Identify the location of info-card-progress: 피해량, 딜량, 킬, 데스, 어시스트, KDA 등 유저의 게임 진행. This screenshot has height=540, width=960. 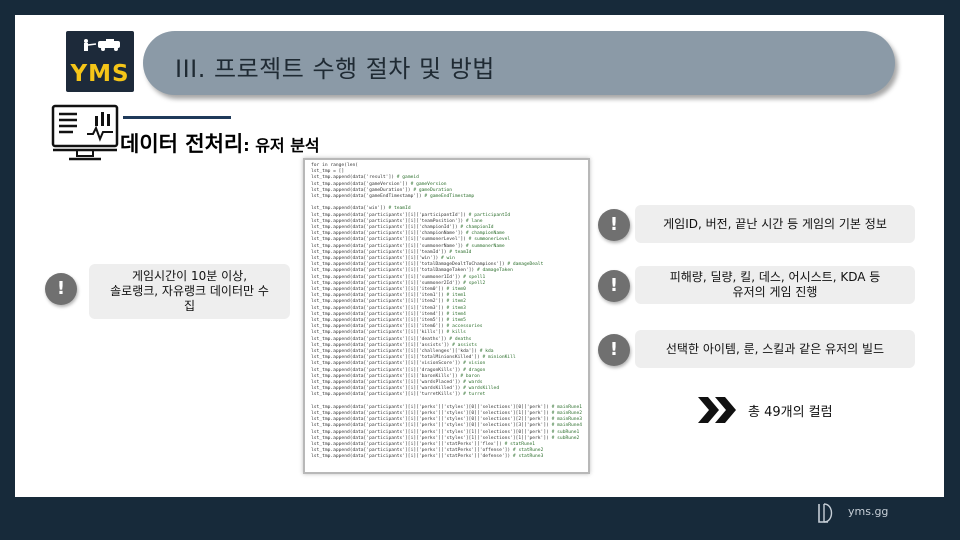
(775, 285).